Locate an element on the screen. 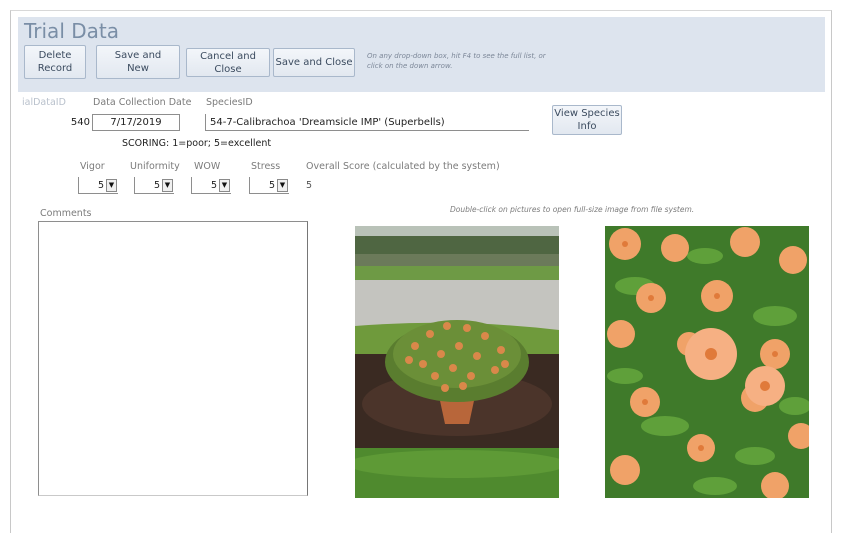 Image resolution: width=843 pixels, height=533 pixels. wow-dropdown: 5 ▼ is located at coordinates (211, 185).